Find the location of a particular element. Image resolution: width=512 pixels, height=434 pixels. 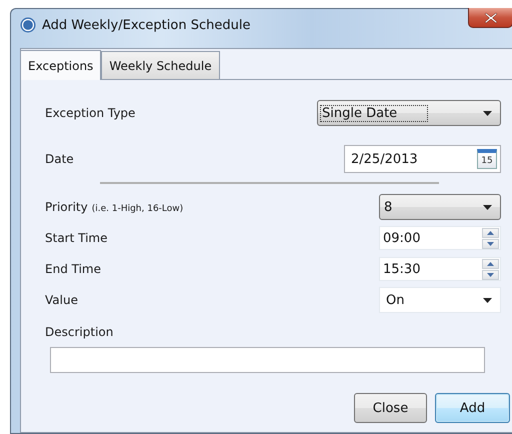

field-label: Date is located at coordinates (59, 159).